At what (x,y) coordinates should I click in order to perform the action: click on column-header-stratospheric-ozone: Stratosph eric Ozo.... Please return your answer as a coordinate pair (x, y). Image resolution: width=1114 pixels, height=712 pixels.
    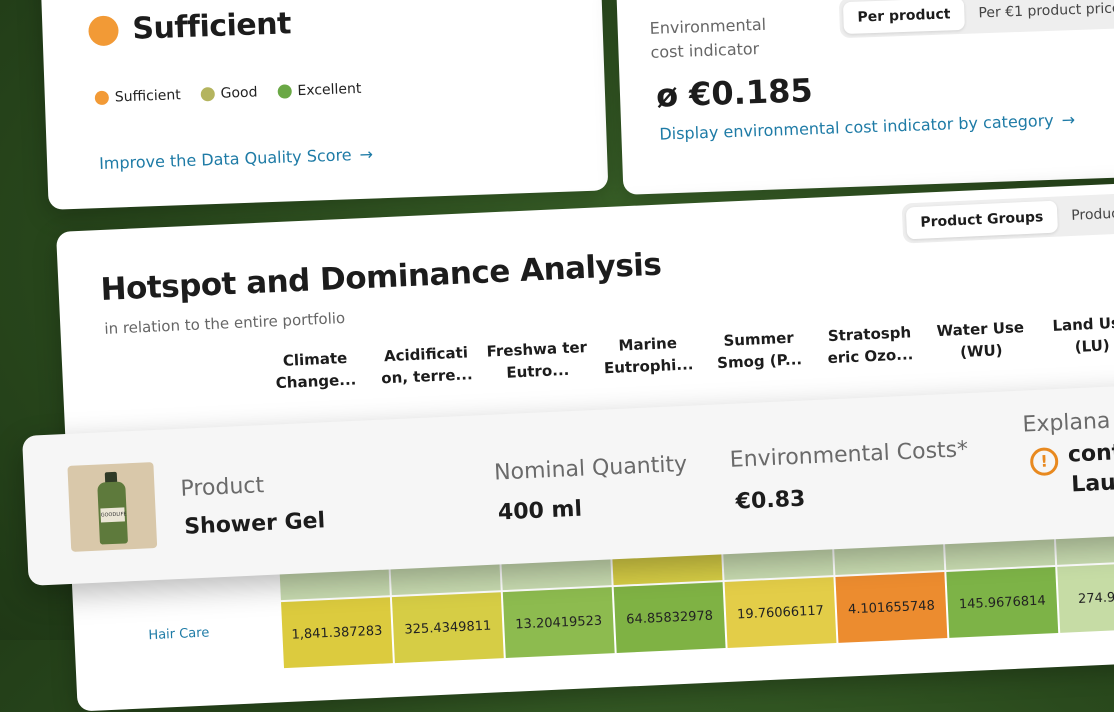
    Looking at the image, I should click on (870, 345).